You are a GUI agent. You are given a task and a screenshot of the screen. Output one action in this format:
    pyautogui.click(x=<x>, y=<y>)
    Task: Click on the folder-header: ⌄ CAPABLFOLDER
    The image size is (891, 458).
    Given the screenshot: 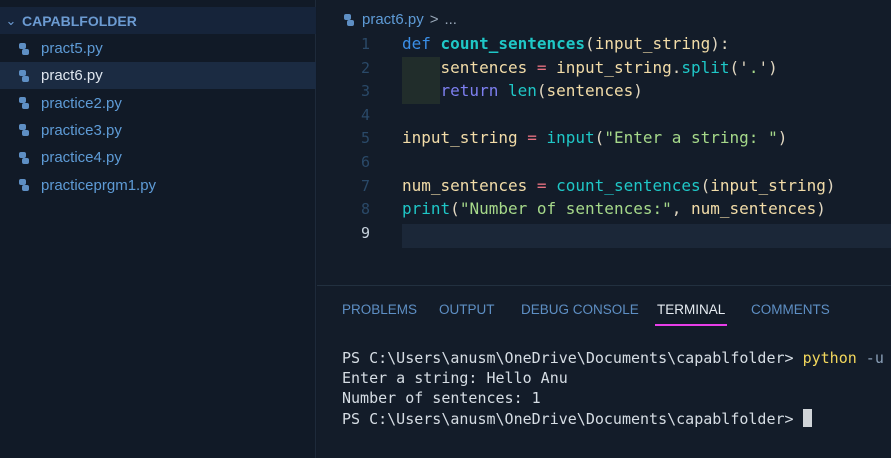 What is the action you would take?
    pyautogui.click(x=158, y=20)
    